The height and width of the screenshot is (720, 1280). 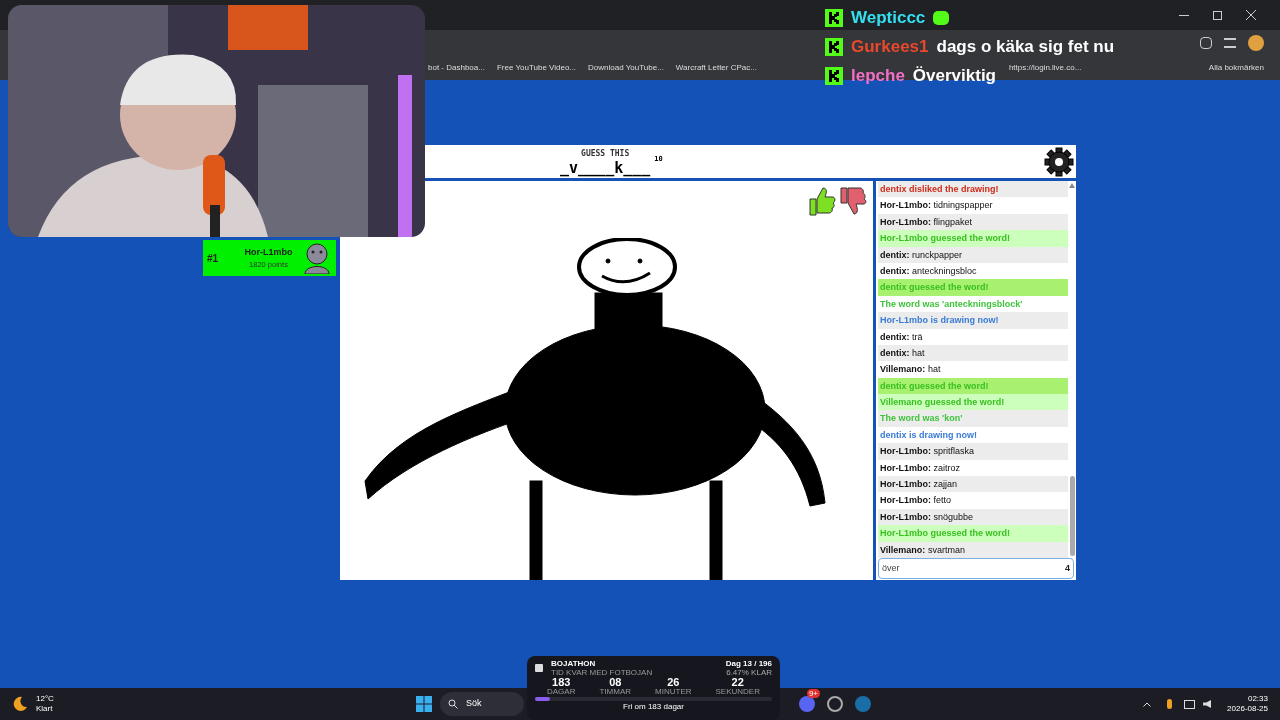 What do you see at coordinates (976, 568) in the screenshot?
I see `chat-input: över 4` at bounding box center [976, 568].